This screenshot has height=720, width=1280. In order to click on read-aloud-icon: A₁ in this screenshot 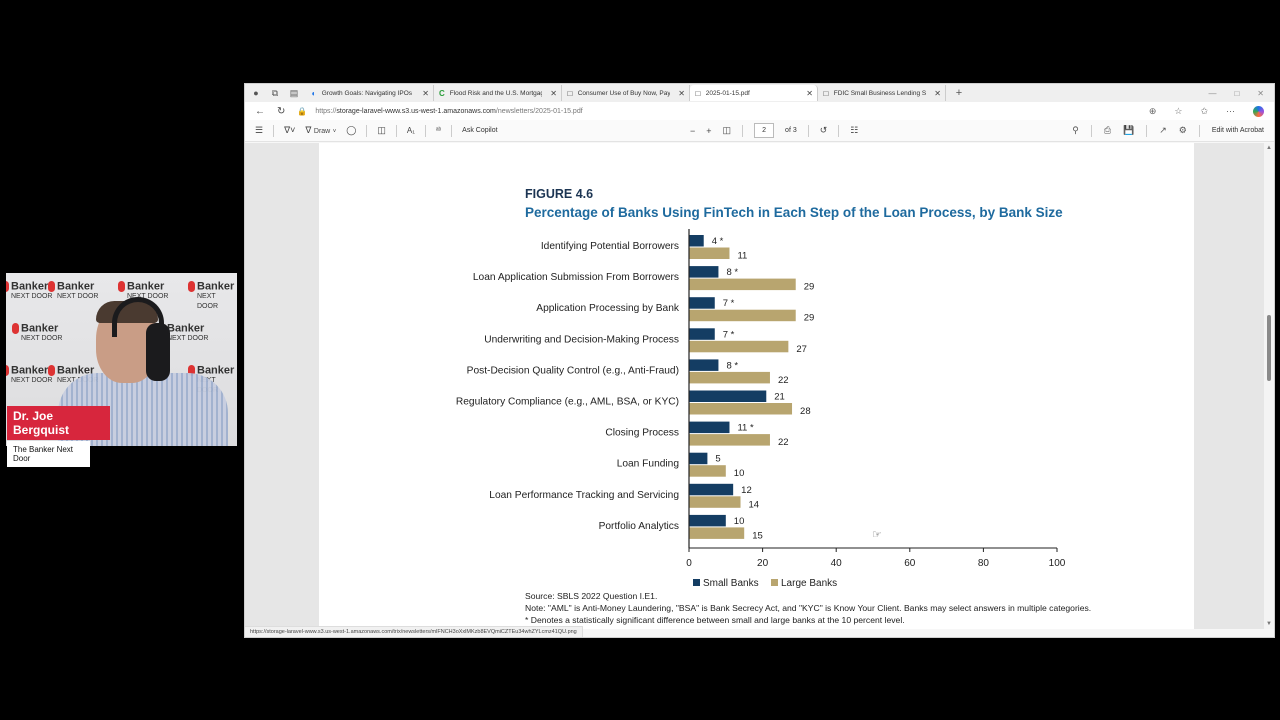, I will do `click(411, 130)`.